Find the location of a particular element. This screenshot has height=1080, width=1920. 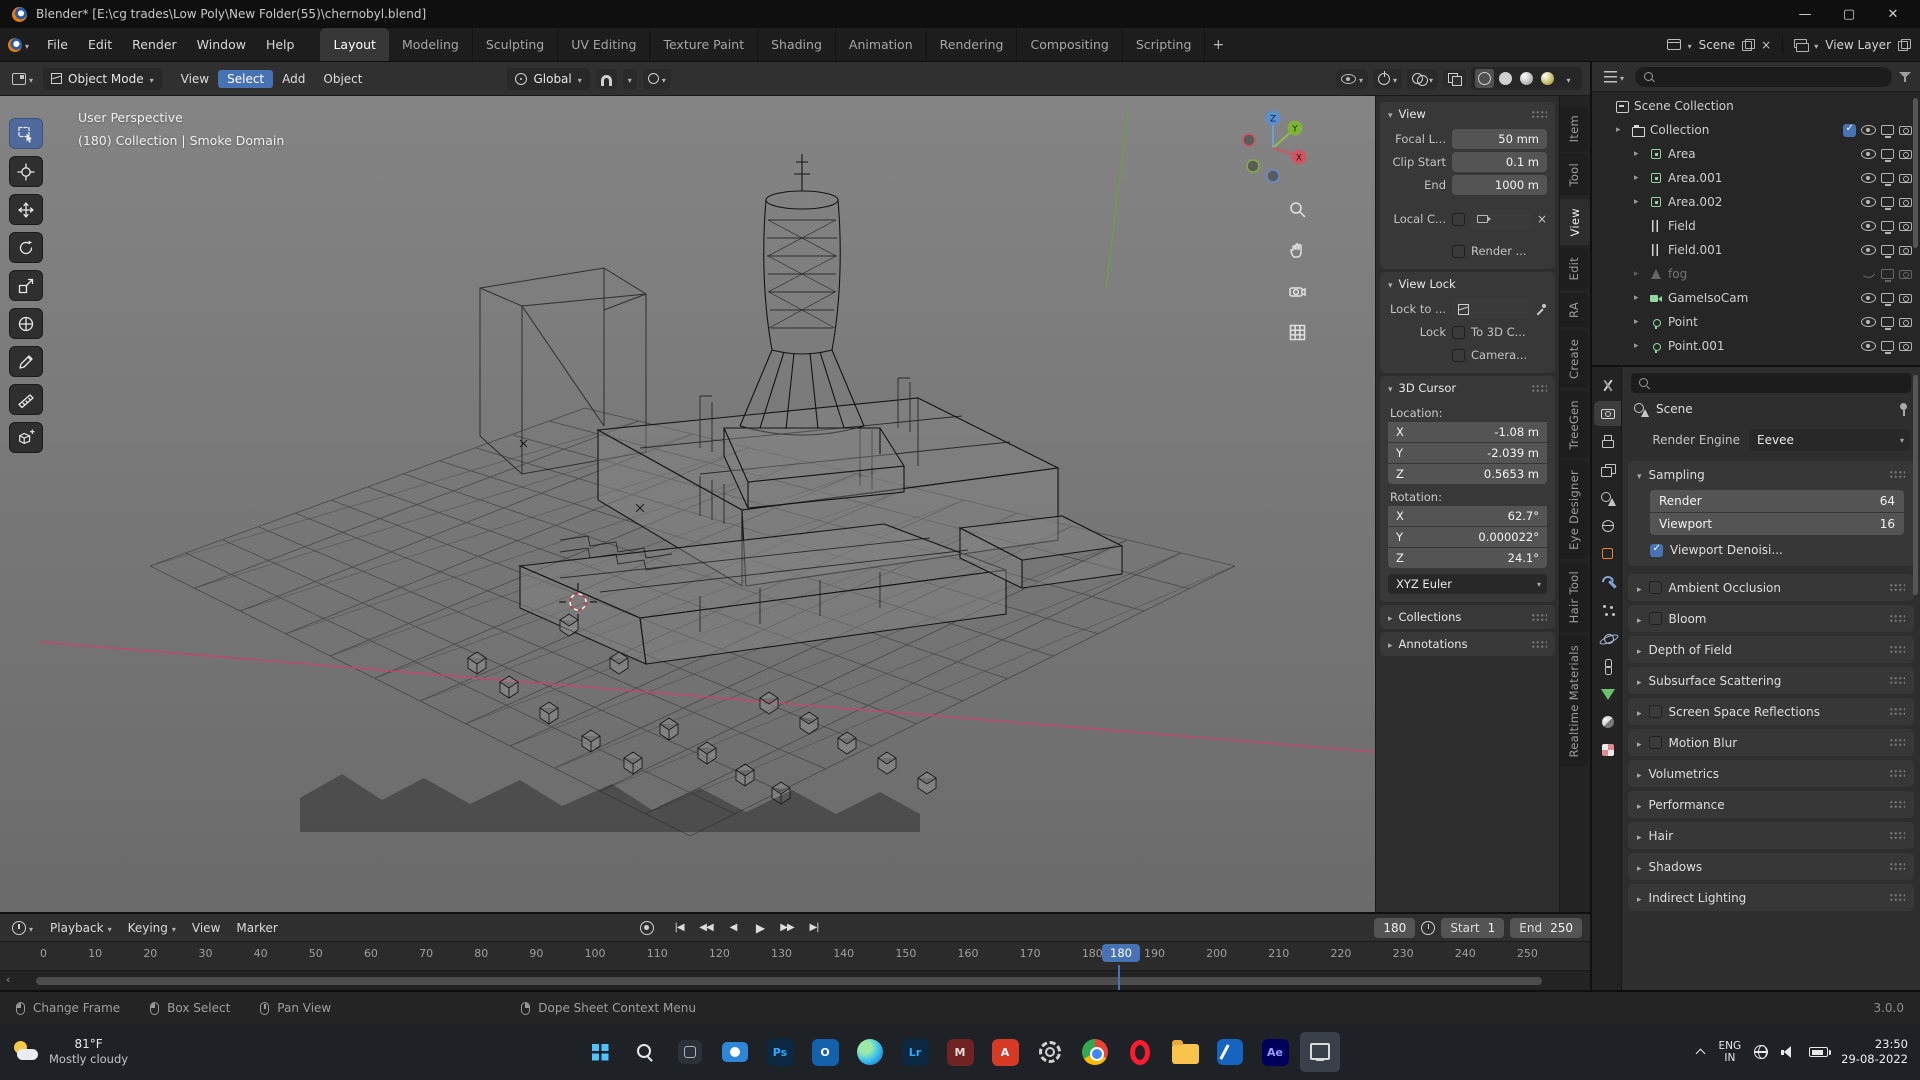

rotation-axis-field: Y 0.000022° is located at coordinates (1467, 537).